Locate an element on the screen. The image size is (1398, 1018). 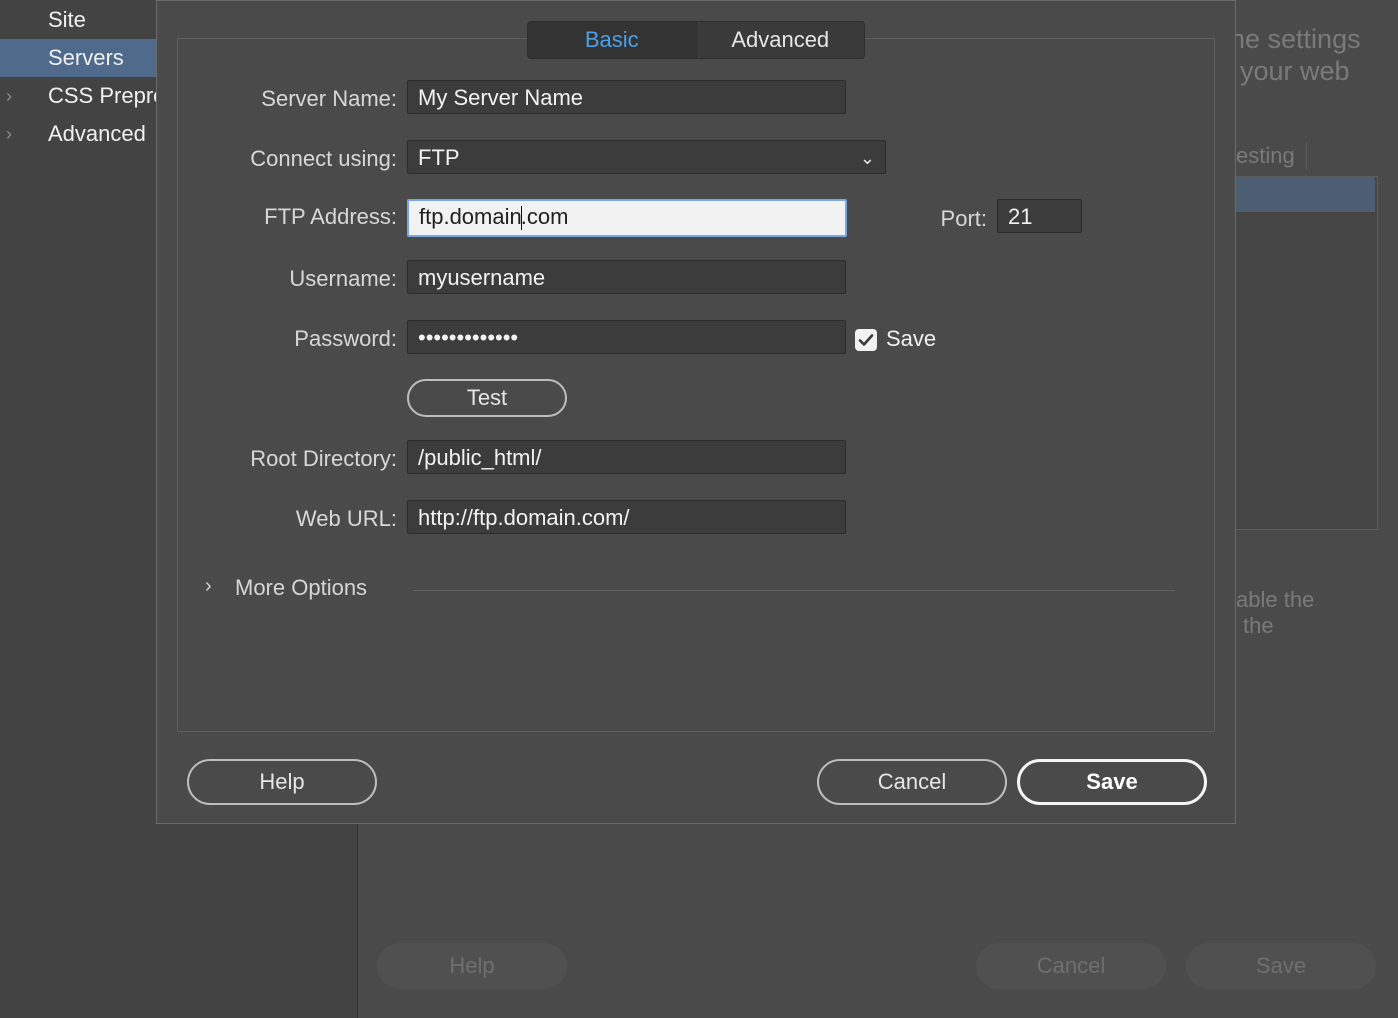
sidebar-item-css-preprocessors: › CSS Prepro is located at coordinates (82, 96).